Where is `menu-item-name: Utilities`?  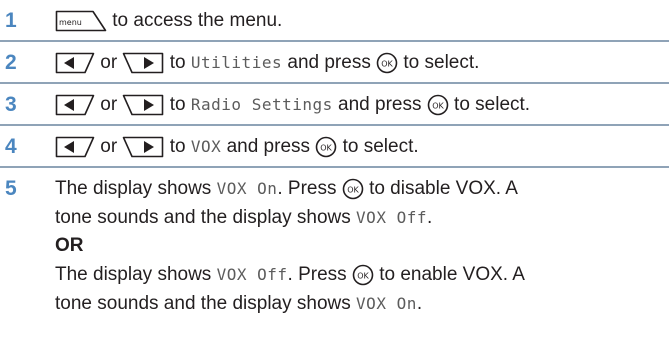 menu-item-name: Utilities is located at coordinates (236, 62).